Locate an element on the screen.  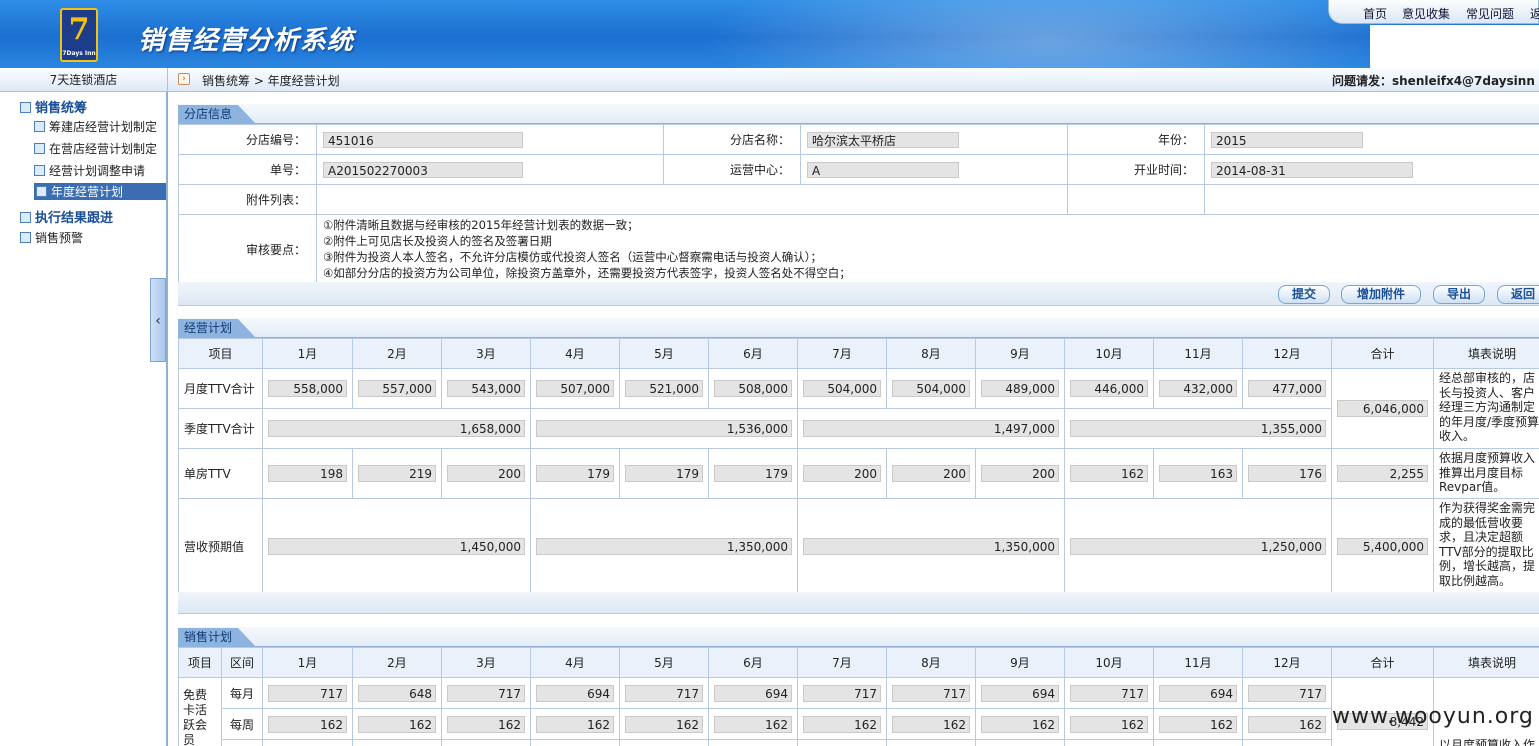
branch-info-title: 分店信息 is located at coordinates (217, 114).